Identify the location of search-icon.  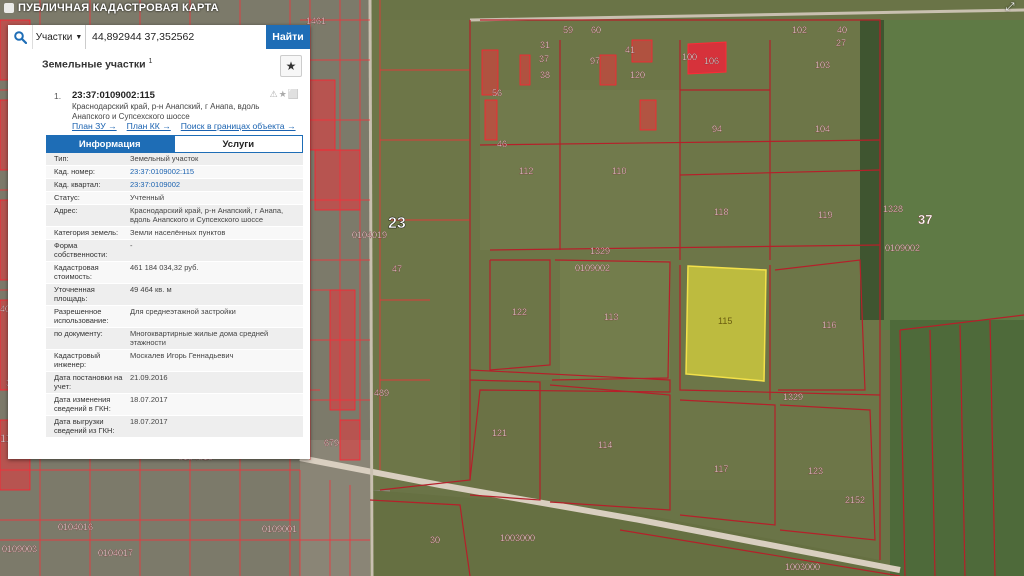
(20, 37).